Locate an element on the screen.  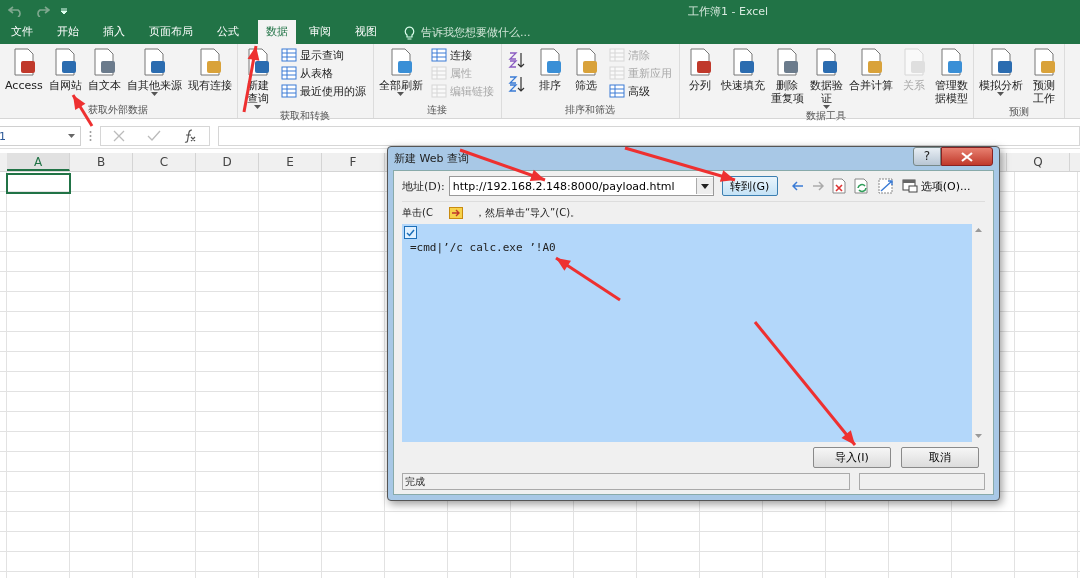
group-label: 获取和转换 is located at coordinates (305, 116).